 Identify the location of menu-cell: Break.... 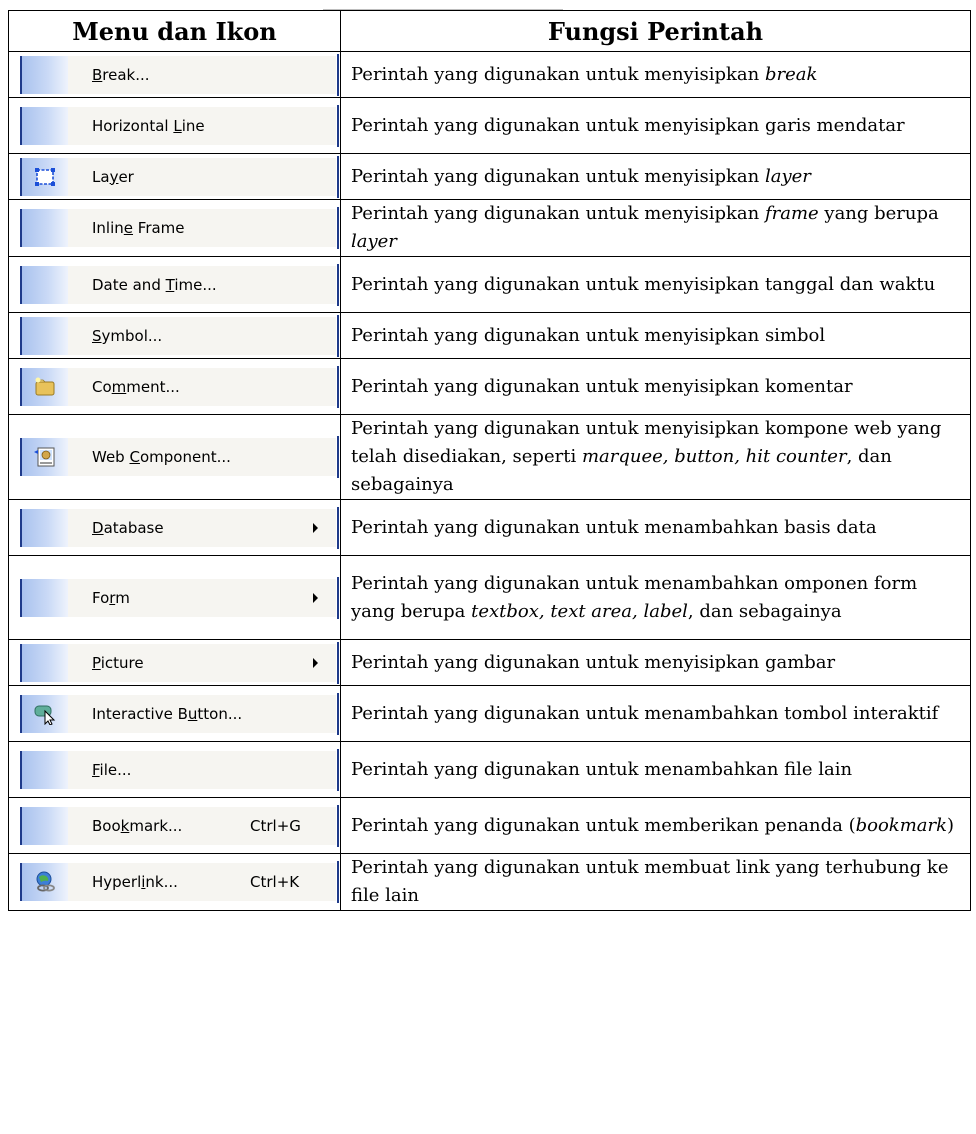
(174, 74).